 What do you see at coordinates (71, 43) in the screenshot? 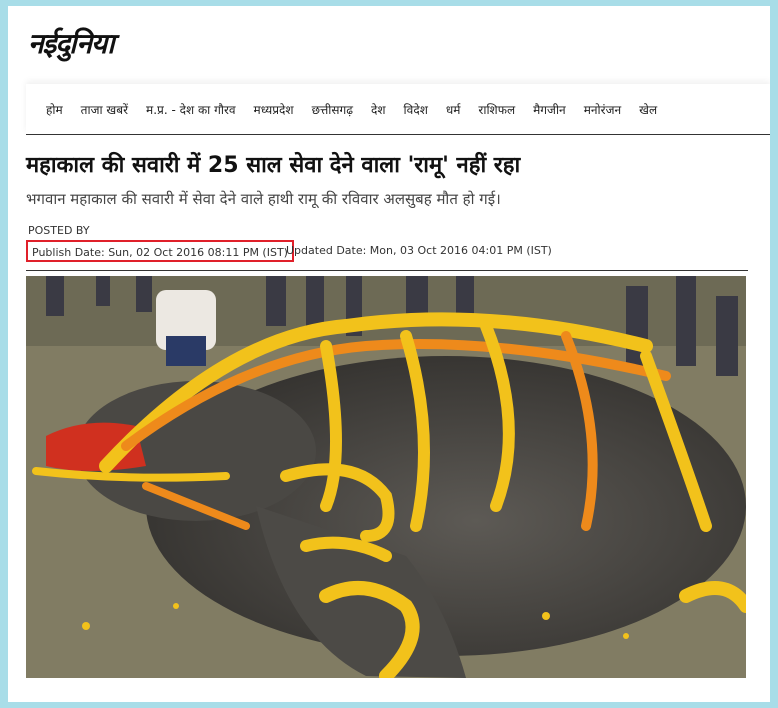
I see `site-logo: नईदुनिया` at bounding box center [71, 43].